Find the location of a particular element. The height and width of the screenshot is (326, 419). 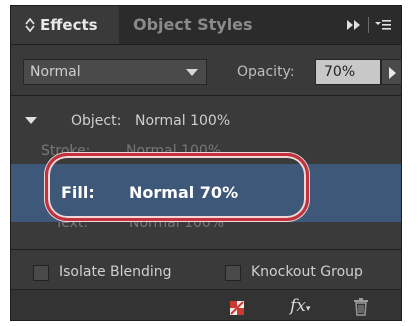

bottom-toolbar: fx▾ is located at coordinates (206, 304).